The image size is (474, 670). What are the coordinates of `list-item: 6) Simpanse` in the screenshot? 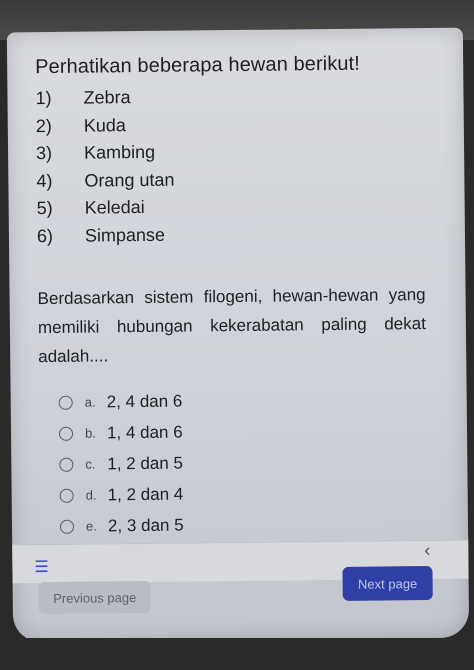 It's located at (237, 234).